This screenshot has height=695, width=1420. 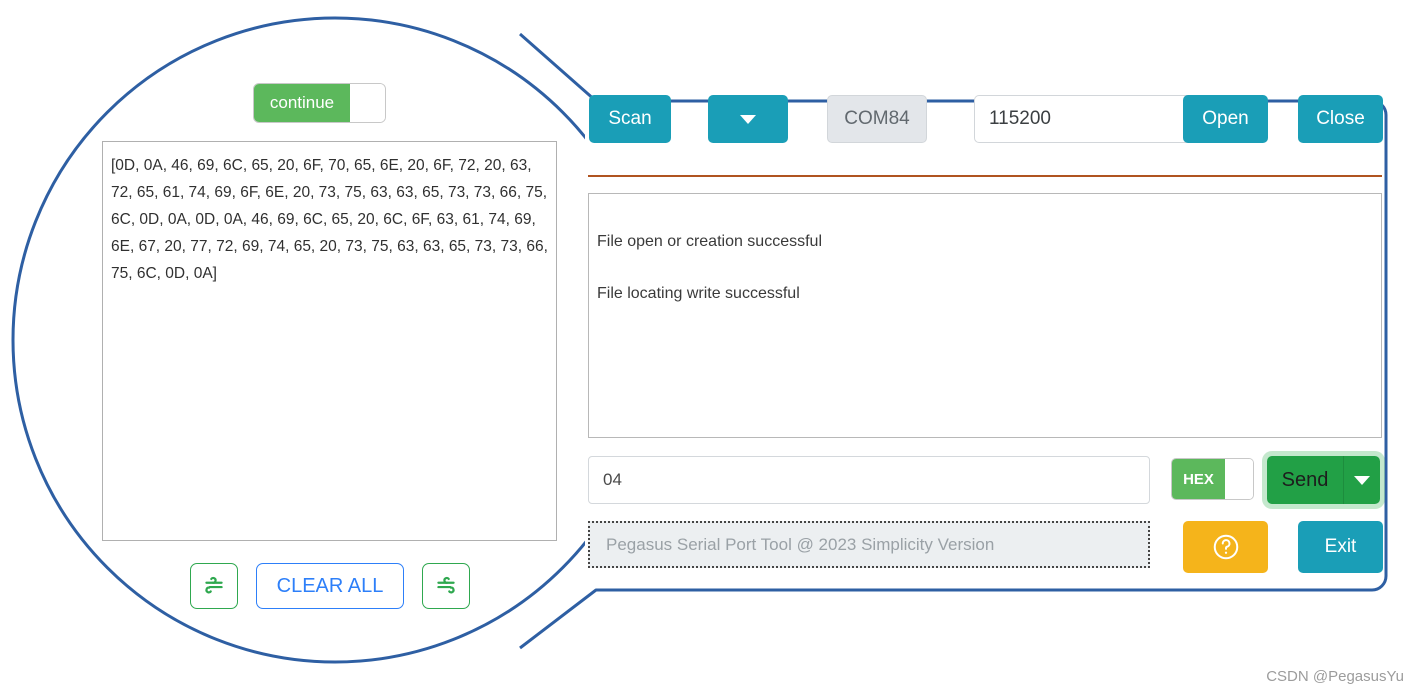 What do you see at coordinates (869, 480) in the screenshot?
I see `send-data-input` at bounding box center [869, 480].